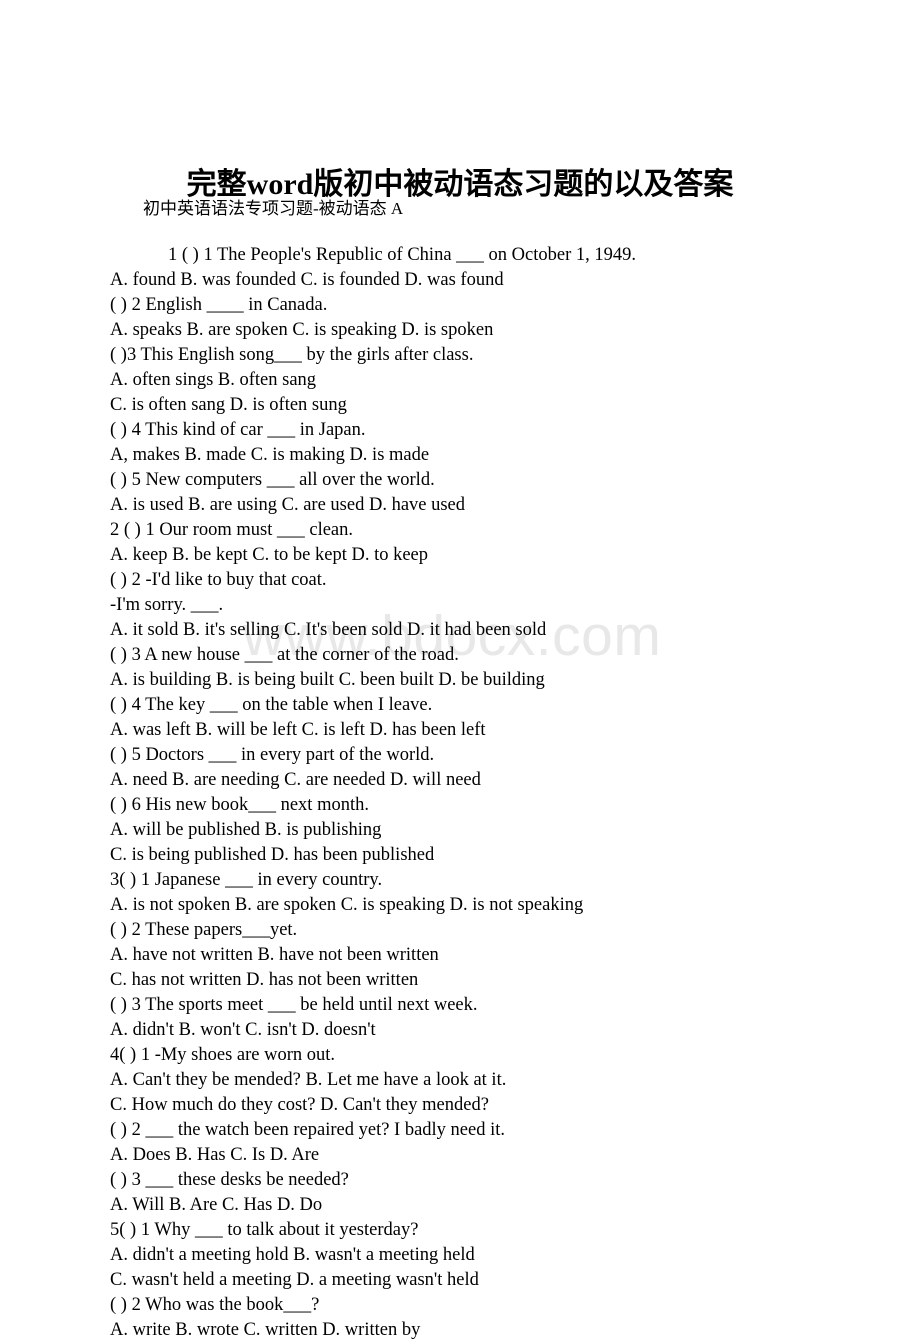  I want to click on exercise-line: A. will be published B. is publishing, so click(246, 830).